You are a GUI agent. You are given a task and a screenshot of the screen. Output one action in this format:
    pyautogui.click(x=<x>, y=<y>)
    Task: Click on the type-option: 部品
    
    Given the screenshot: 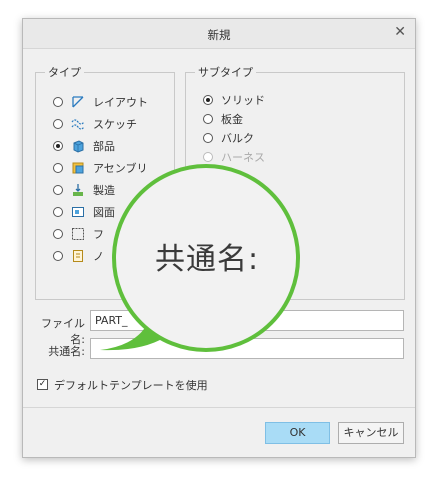 What is the action you would take?
    pyautogui.click(x=84, y=146)
    